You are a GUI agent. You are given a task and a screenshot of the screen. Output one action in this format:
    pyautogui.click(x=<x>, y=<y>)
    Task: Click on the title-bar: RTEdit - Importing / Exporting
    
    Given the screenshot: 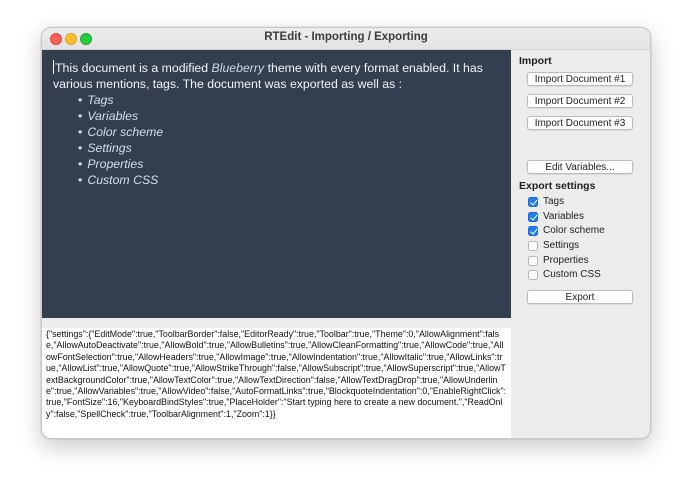 What is the action you would take?
    pyautogui.click(x=346, y=39)
    